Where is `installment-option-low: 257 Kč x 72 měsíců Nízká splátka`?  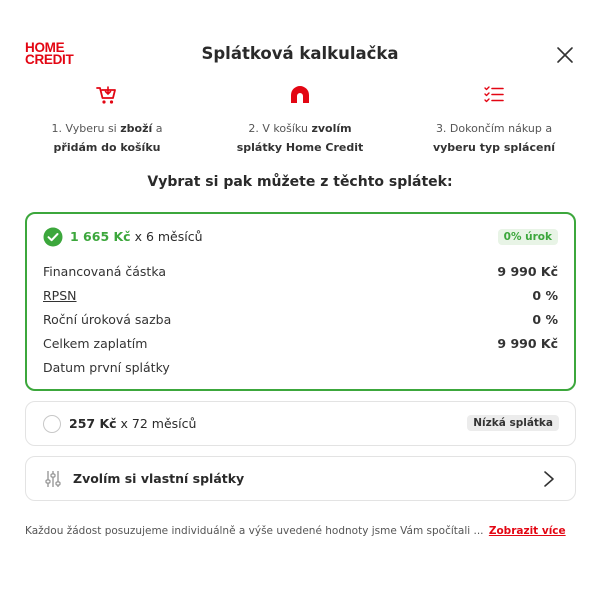 installment-option-low: 257 Kč x 72 měsíců Nízká splátka is located at coordinates (300, 423).